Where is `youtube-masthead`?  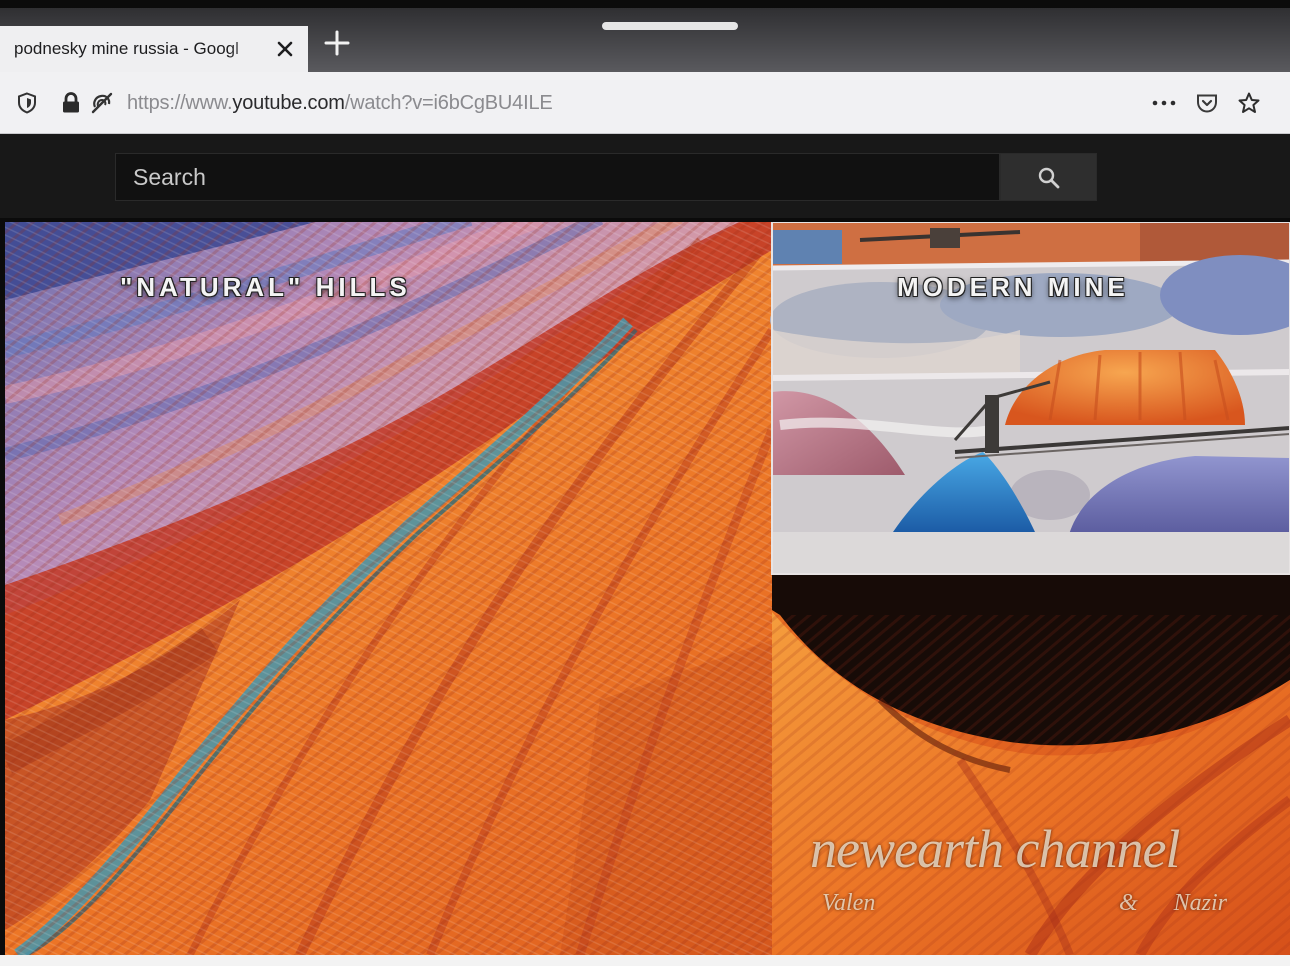 youtube-masthead is located at coordinates (645, 176).